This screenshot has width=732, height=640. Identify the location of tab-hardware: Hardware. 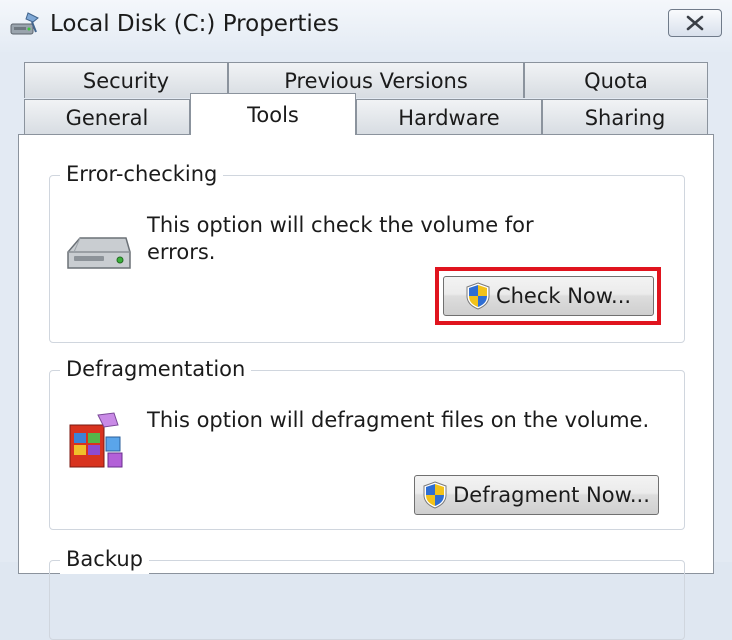
(449, 117).